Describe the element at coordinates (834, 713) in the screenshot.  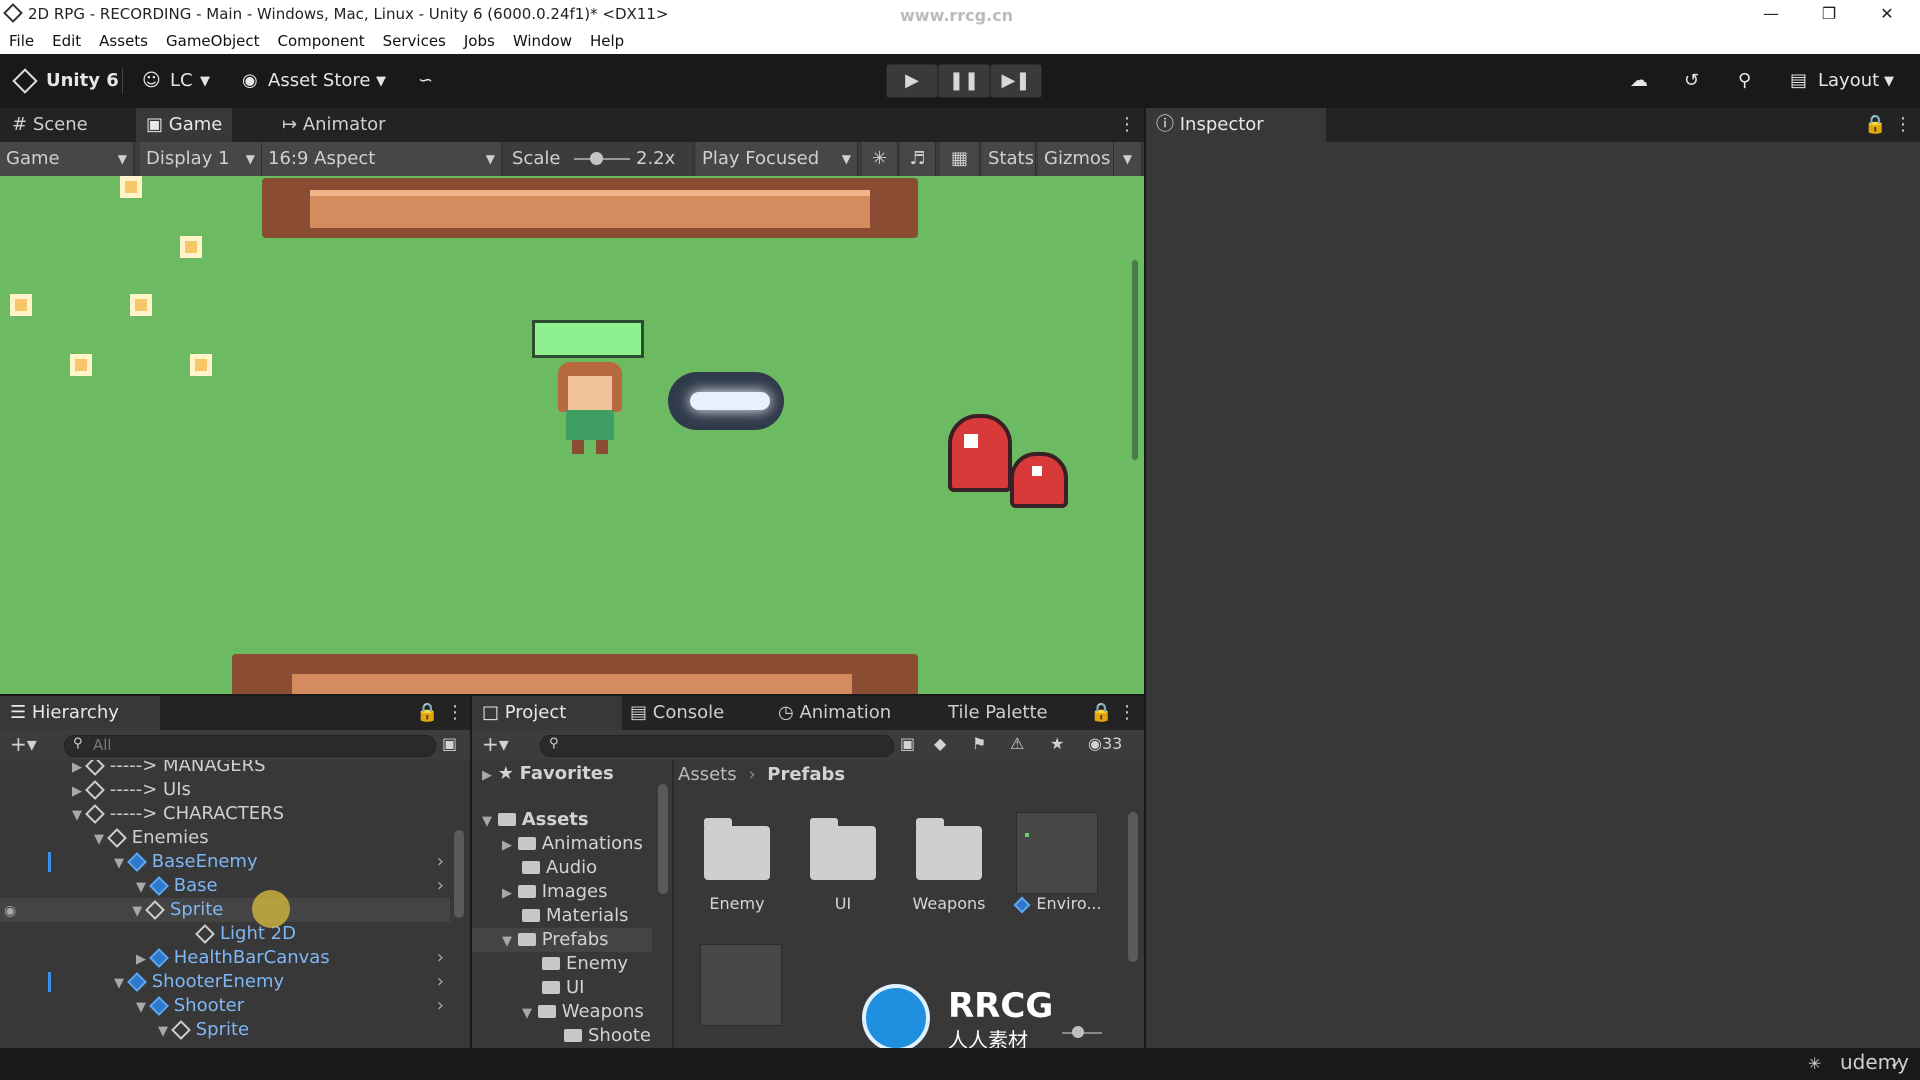
I see `tab-animation: ◷ Animation` at that location.